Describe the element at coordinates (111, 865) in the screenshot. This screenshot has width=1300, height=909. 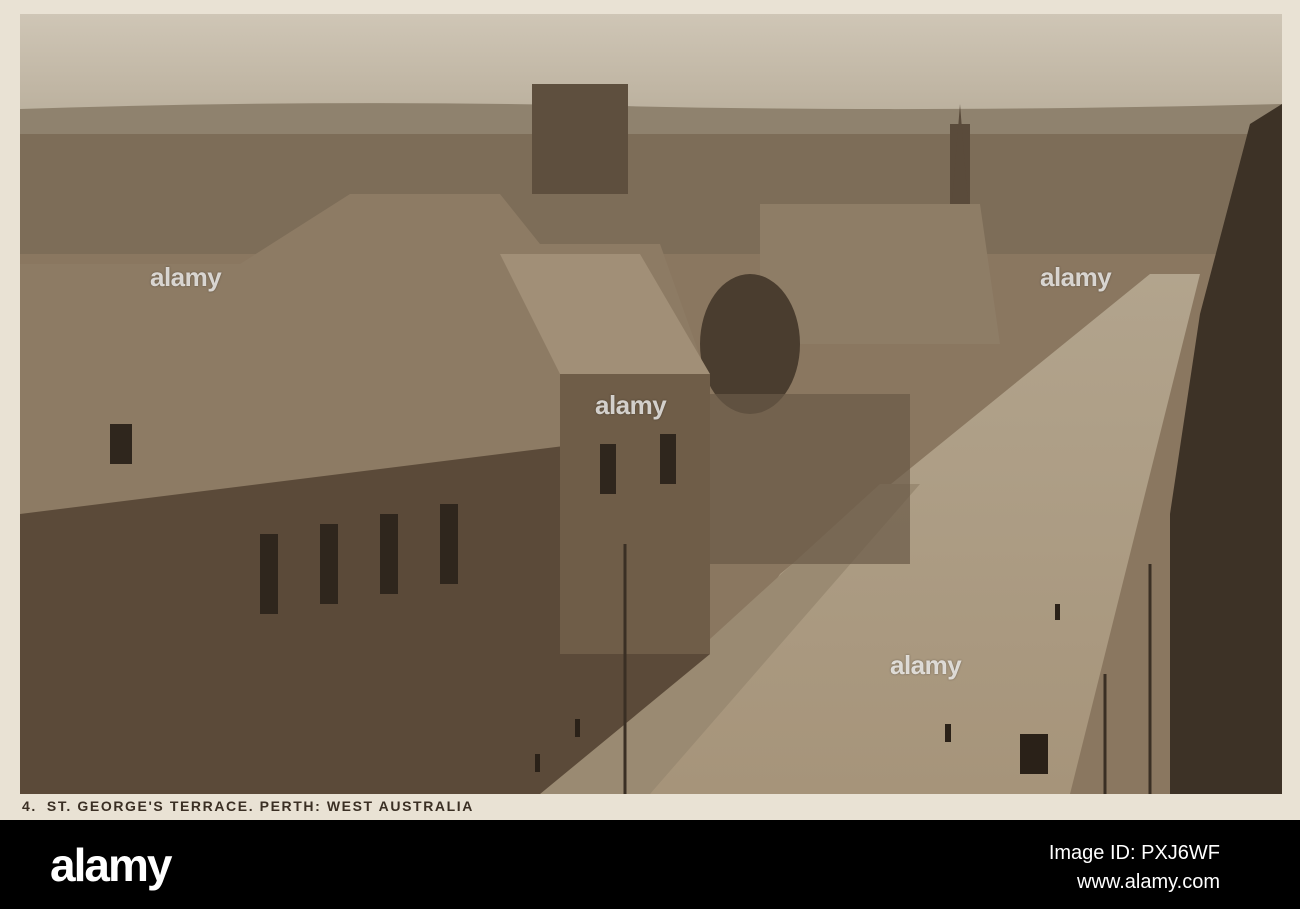
I see `brand-logo: alamy` at that location.